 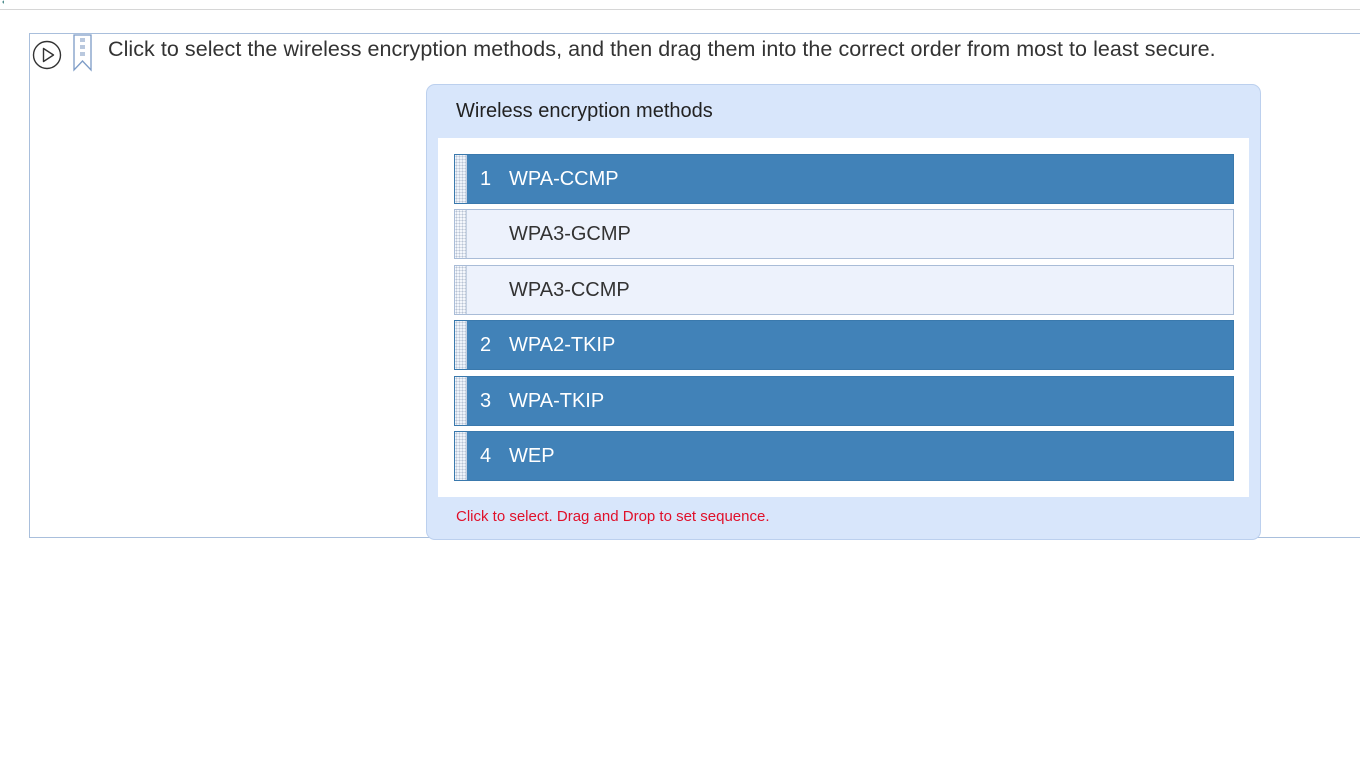 I want to click on list-item-wpa3-ccmp: WPA3-CCMP, so click(x=844, y=290).